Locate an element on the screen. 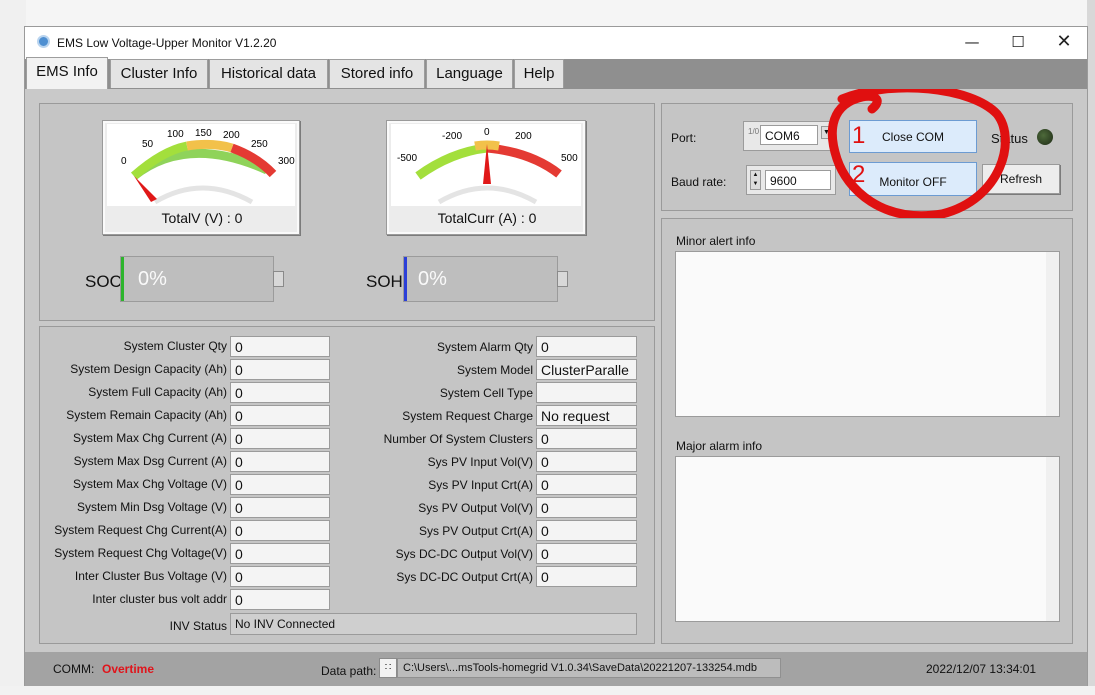  port-spinner-icon: 1/0 is located at coordinates (754, 131).